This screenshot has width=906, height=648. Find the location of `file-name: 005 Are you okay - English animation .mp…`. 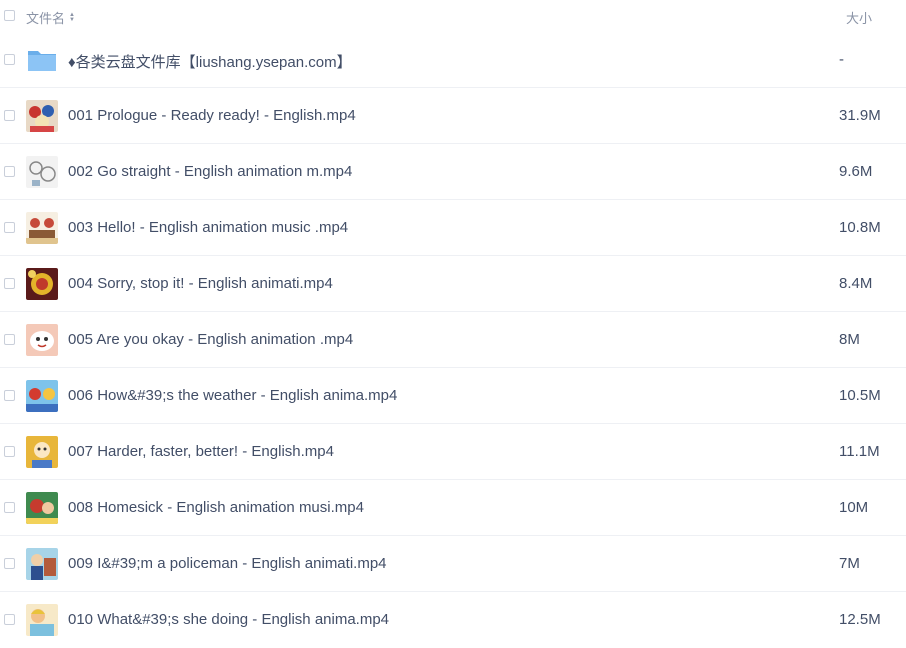

file-name: 005 Are you okay - English animation .mp… is located at coordinates (210, 339).